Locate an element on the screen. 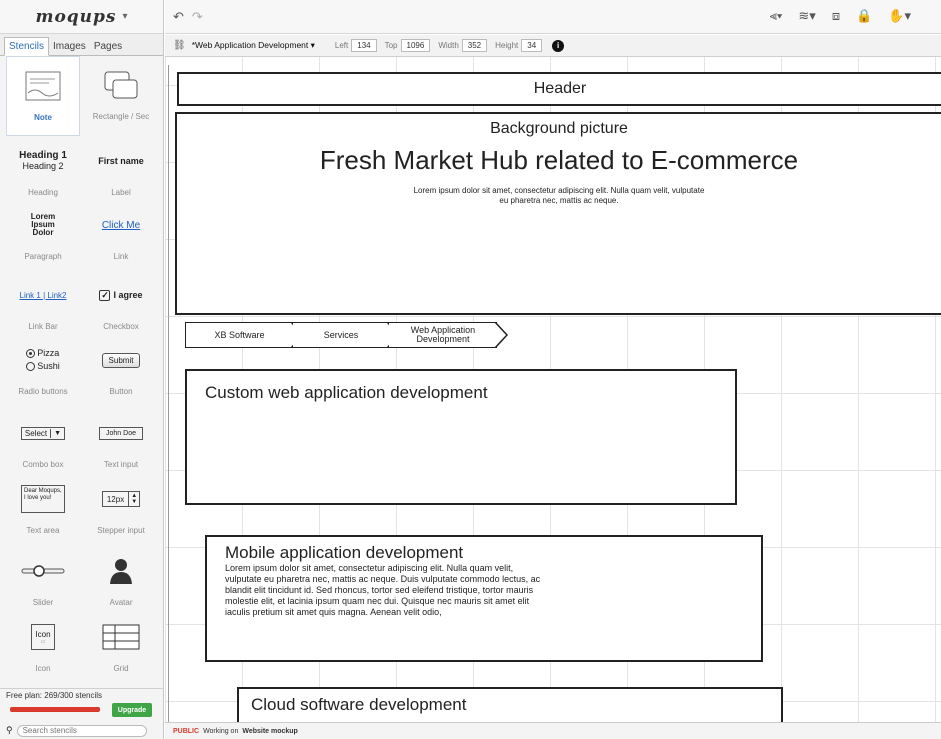  stencil-note: Note is located at coordinates (43, 96).